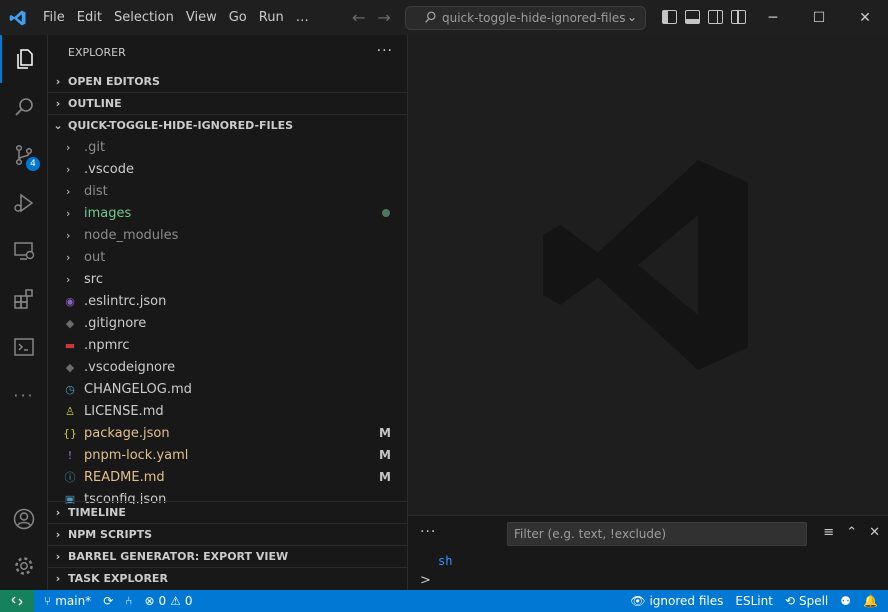 The width and height of the screenshot is (888, 612). I want to click on vscode-logo-icon, so click(17, 17).